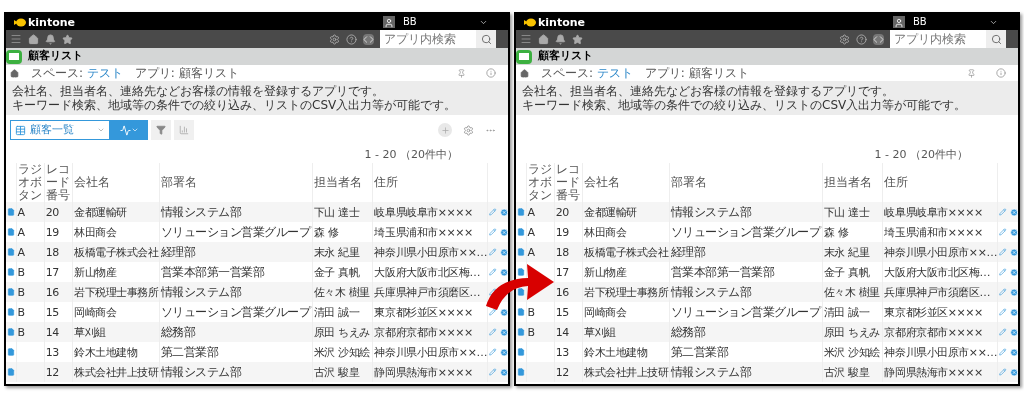 This screenshot has height=404, width=1024. Describe the element at coordinates (341, 292) in the screenshot. I see `table-cell: 佐々木 樹里` at that location.